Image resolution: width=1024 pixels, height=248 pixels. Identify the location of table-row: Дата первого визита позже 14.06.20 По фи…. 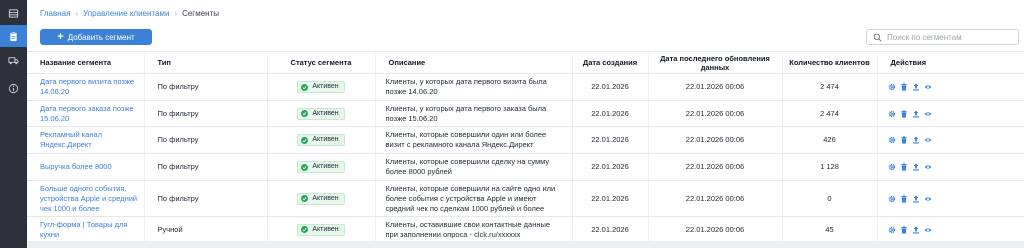
(525, 87).